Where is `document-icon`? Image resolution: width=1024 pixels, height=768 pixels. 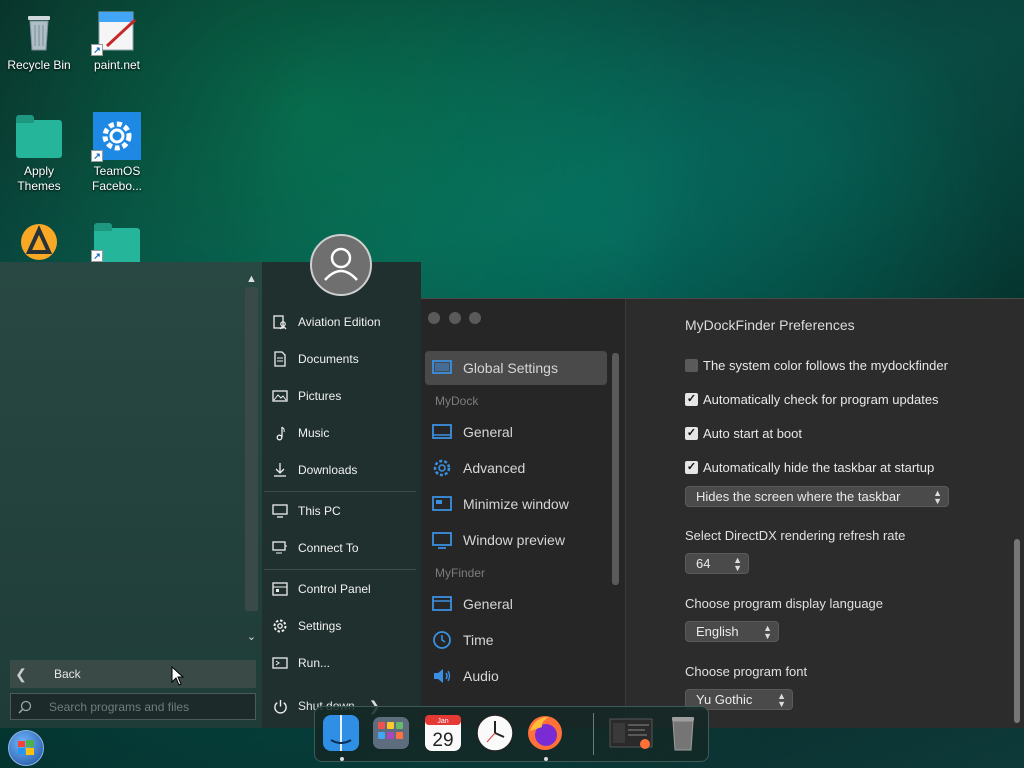 document-icon is located at coordinates (280, 359).